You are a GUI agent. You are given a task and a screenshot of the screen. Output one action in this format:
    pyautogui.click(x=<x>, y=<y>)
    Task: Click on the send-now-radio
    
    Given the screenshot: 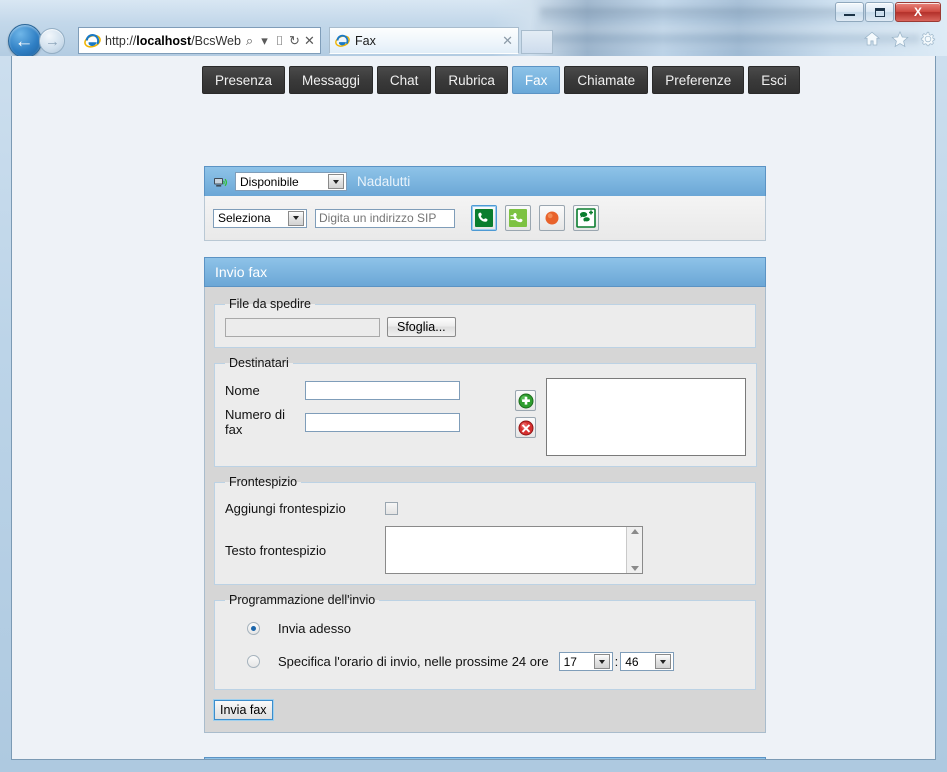 What is the action you would take?
    pyautogui.click(x=253, y=628)
    